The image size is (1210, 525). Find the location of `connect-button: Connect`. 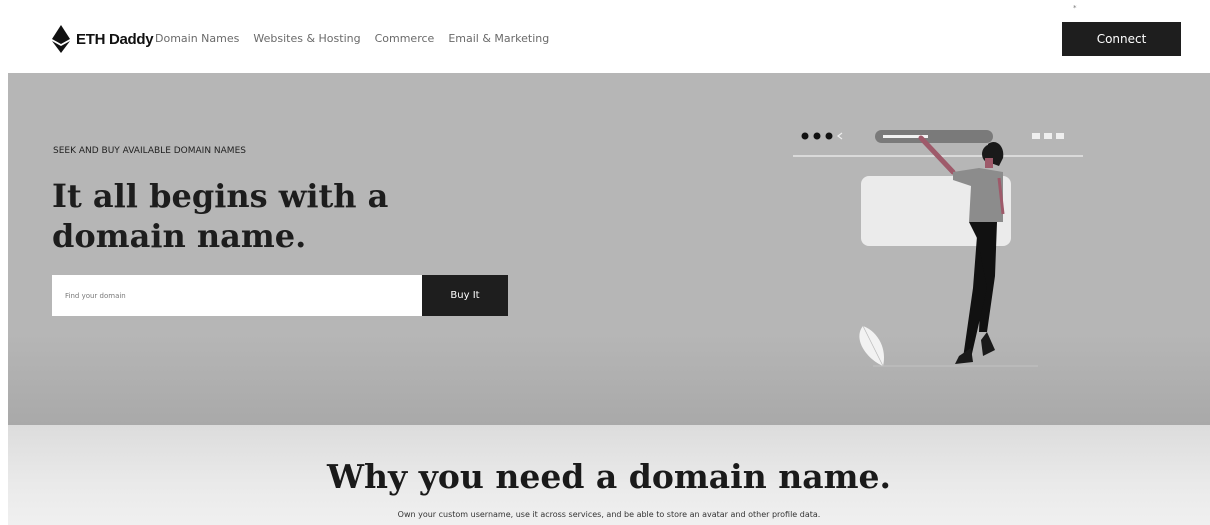

connect-button: Connect is located at coordinates (1121, 39).